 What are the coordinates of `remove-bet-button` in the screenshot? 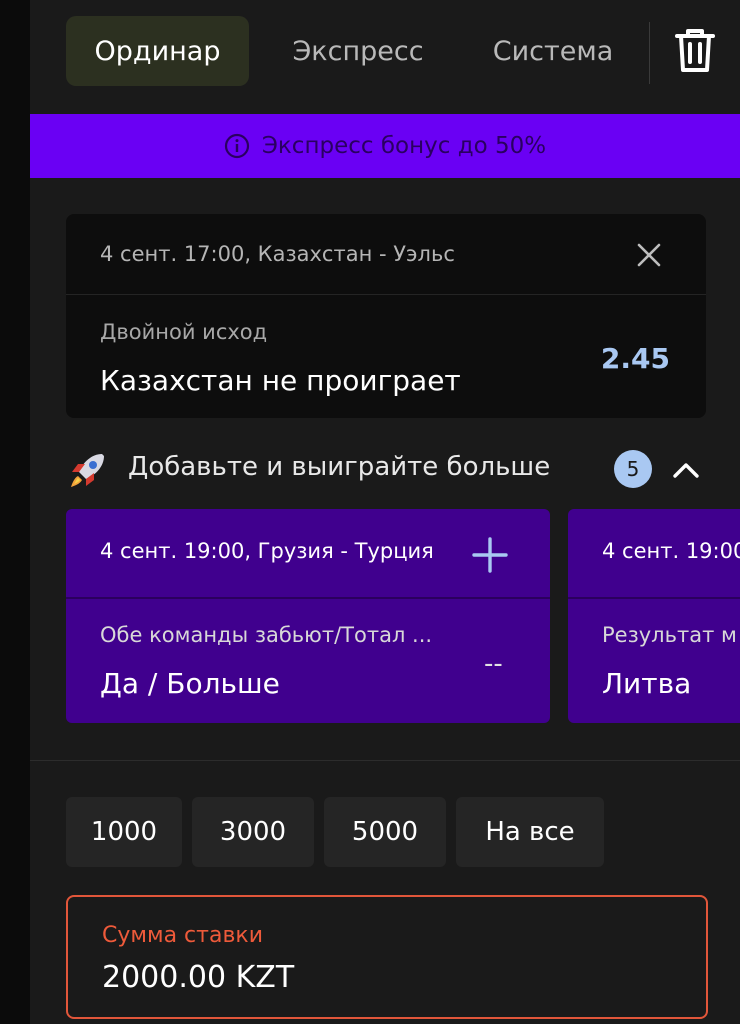 It's located at (649, 255).